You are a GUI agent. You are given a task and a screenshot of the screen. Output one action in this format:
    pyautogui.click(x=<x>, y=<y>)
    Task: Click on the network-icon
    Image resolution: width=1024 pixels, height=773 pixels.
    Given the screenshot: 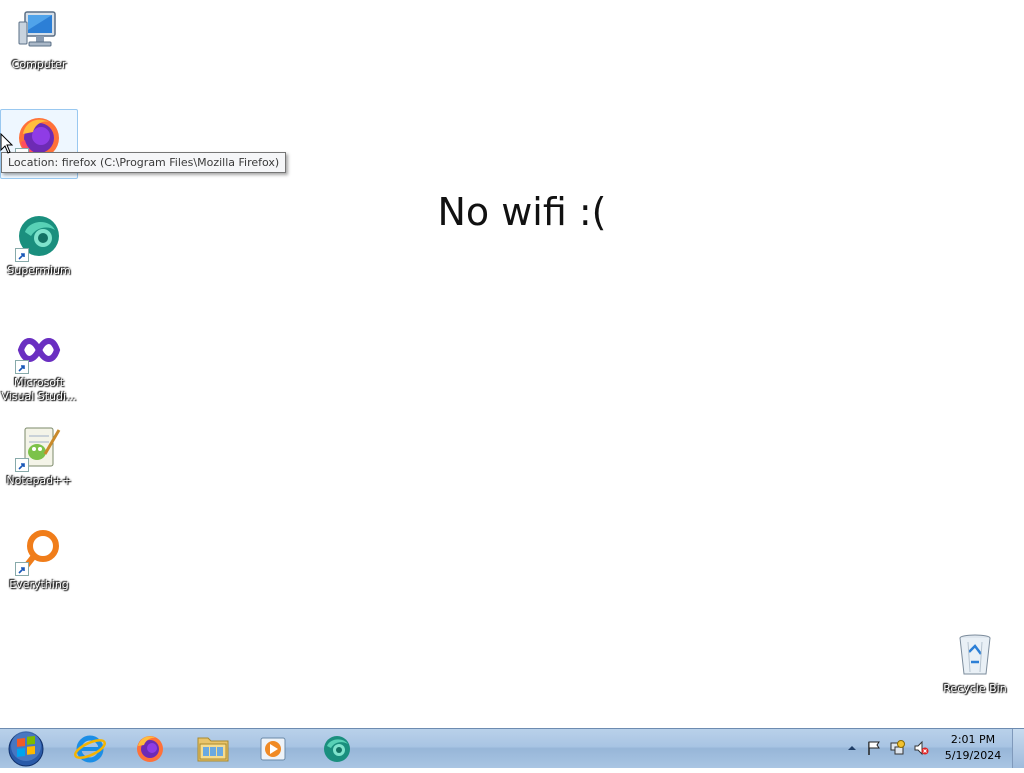 What is the action you would take?
    pyautogui.click(x=897, y=748)
    